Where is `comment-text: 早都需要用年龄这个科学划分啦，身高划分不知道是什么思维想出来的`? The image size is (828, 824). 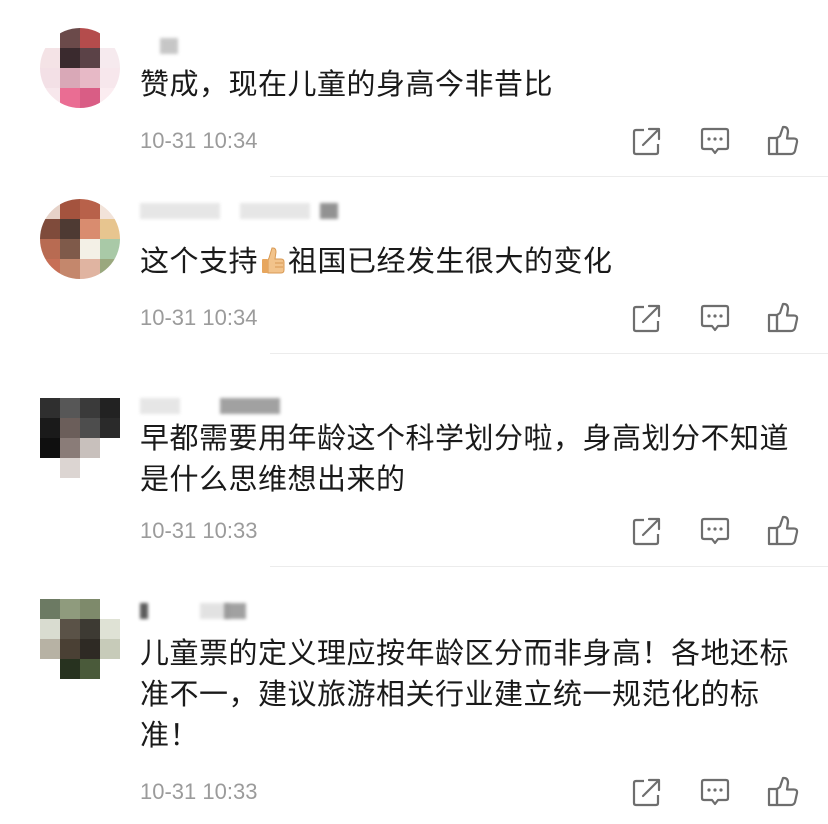
comment-text: 早都需要用年龄这个科学划分啦，身高划分不知道是什么思维想出来的 is located at coordinates (465, 458).